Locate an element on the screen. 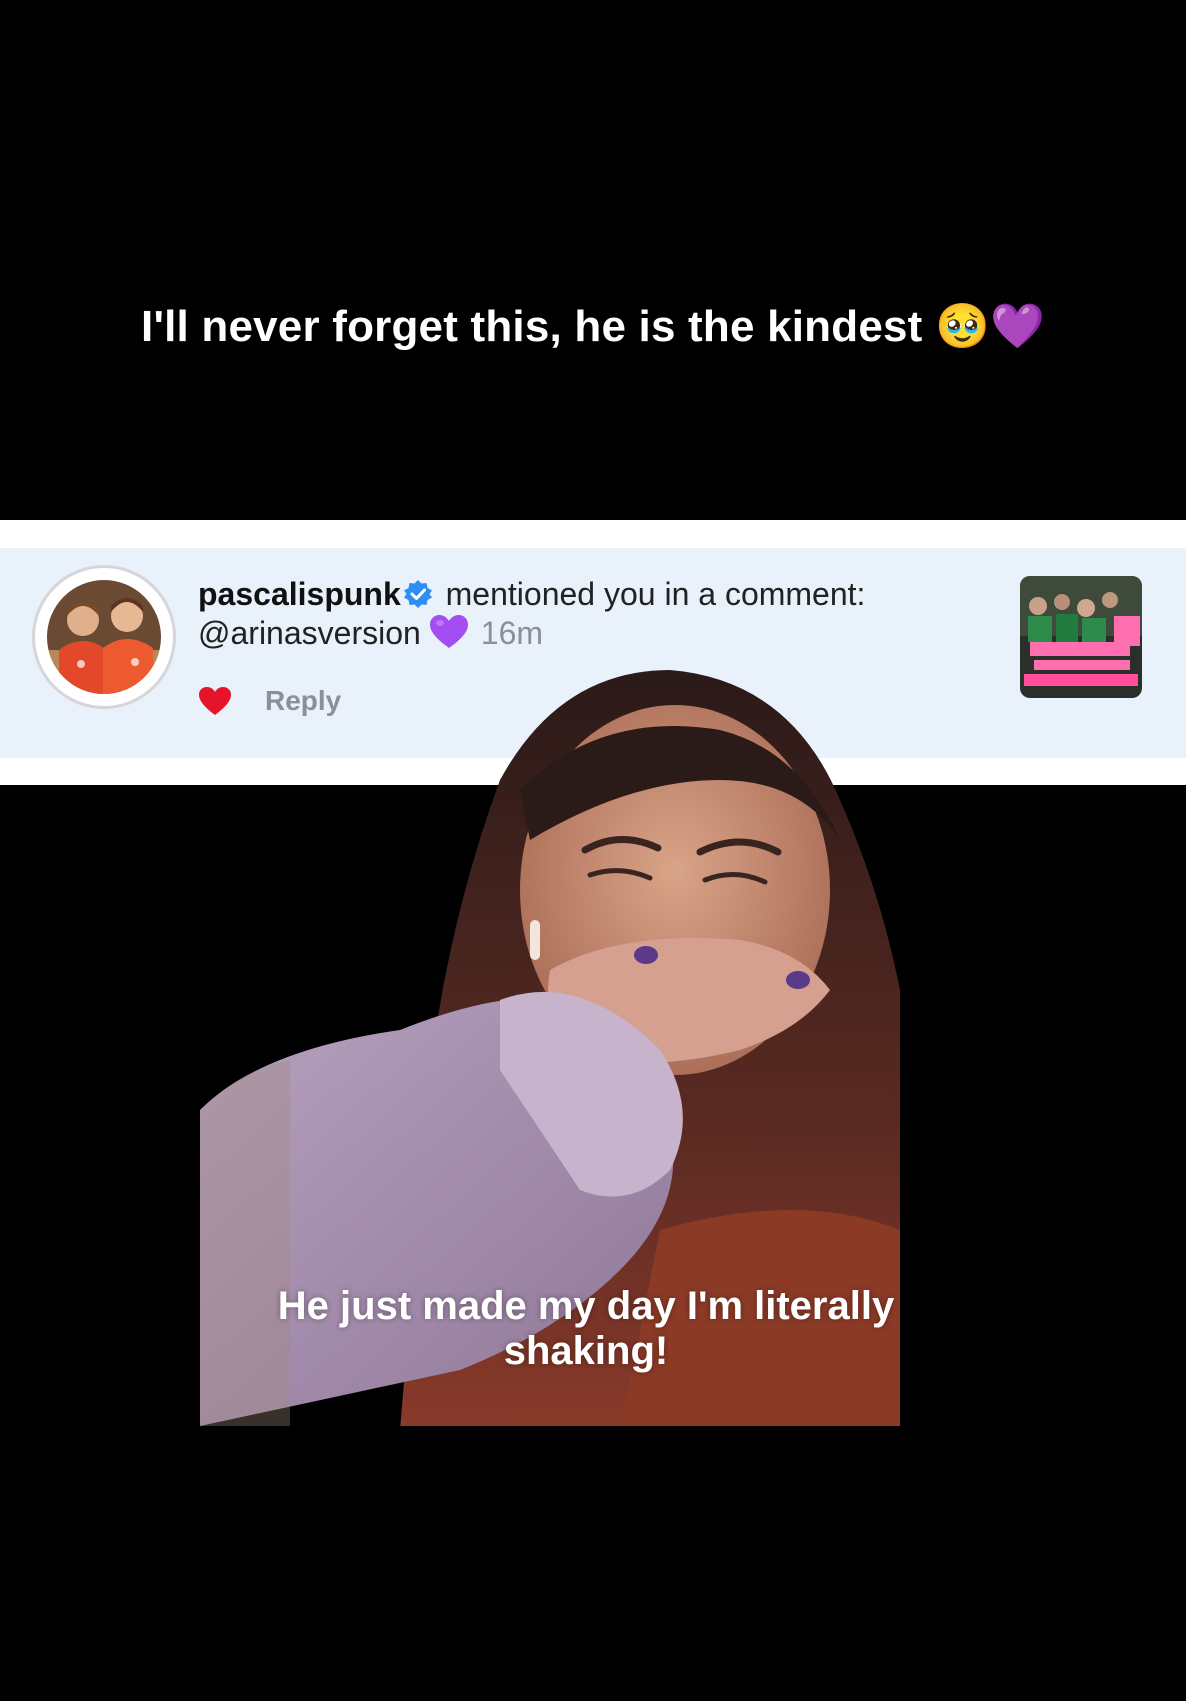  comment-mention: @arinasversion is located at coordinates (309, 633).